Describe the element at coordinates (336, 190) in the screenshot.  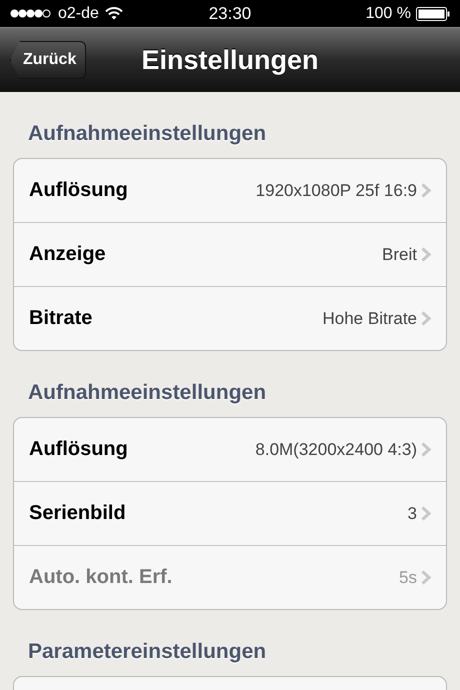
I see `row-value: 1920x1080P 25f 16:9` at that location.